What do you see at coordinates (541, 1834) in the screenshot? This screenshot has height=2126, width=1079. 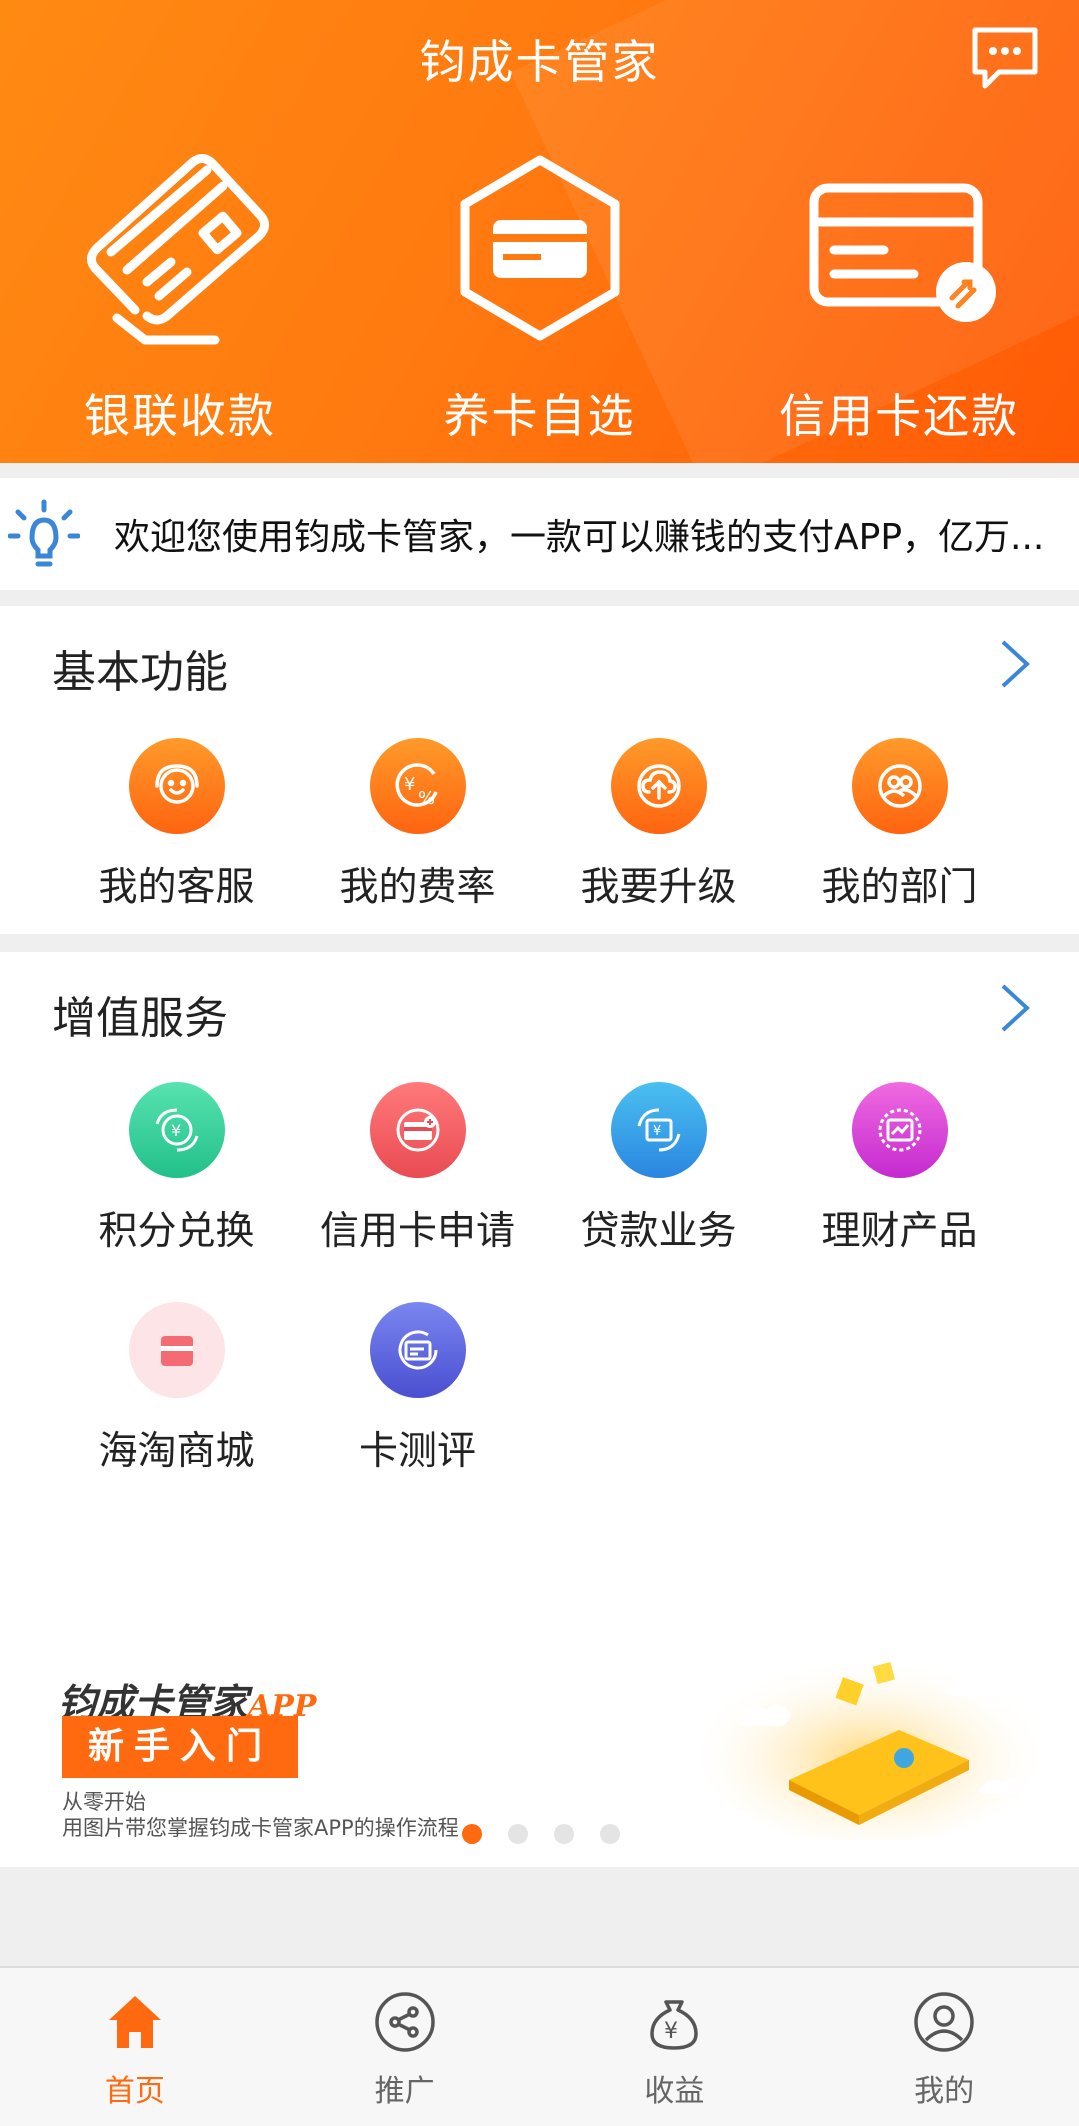 I see `carousel-dots` at bounding box center [541, 1834].